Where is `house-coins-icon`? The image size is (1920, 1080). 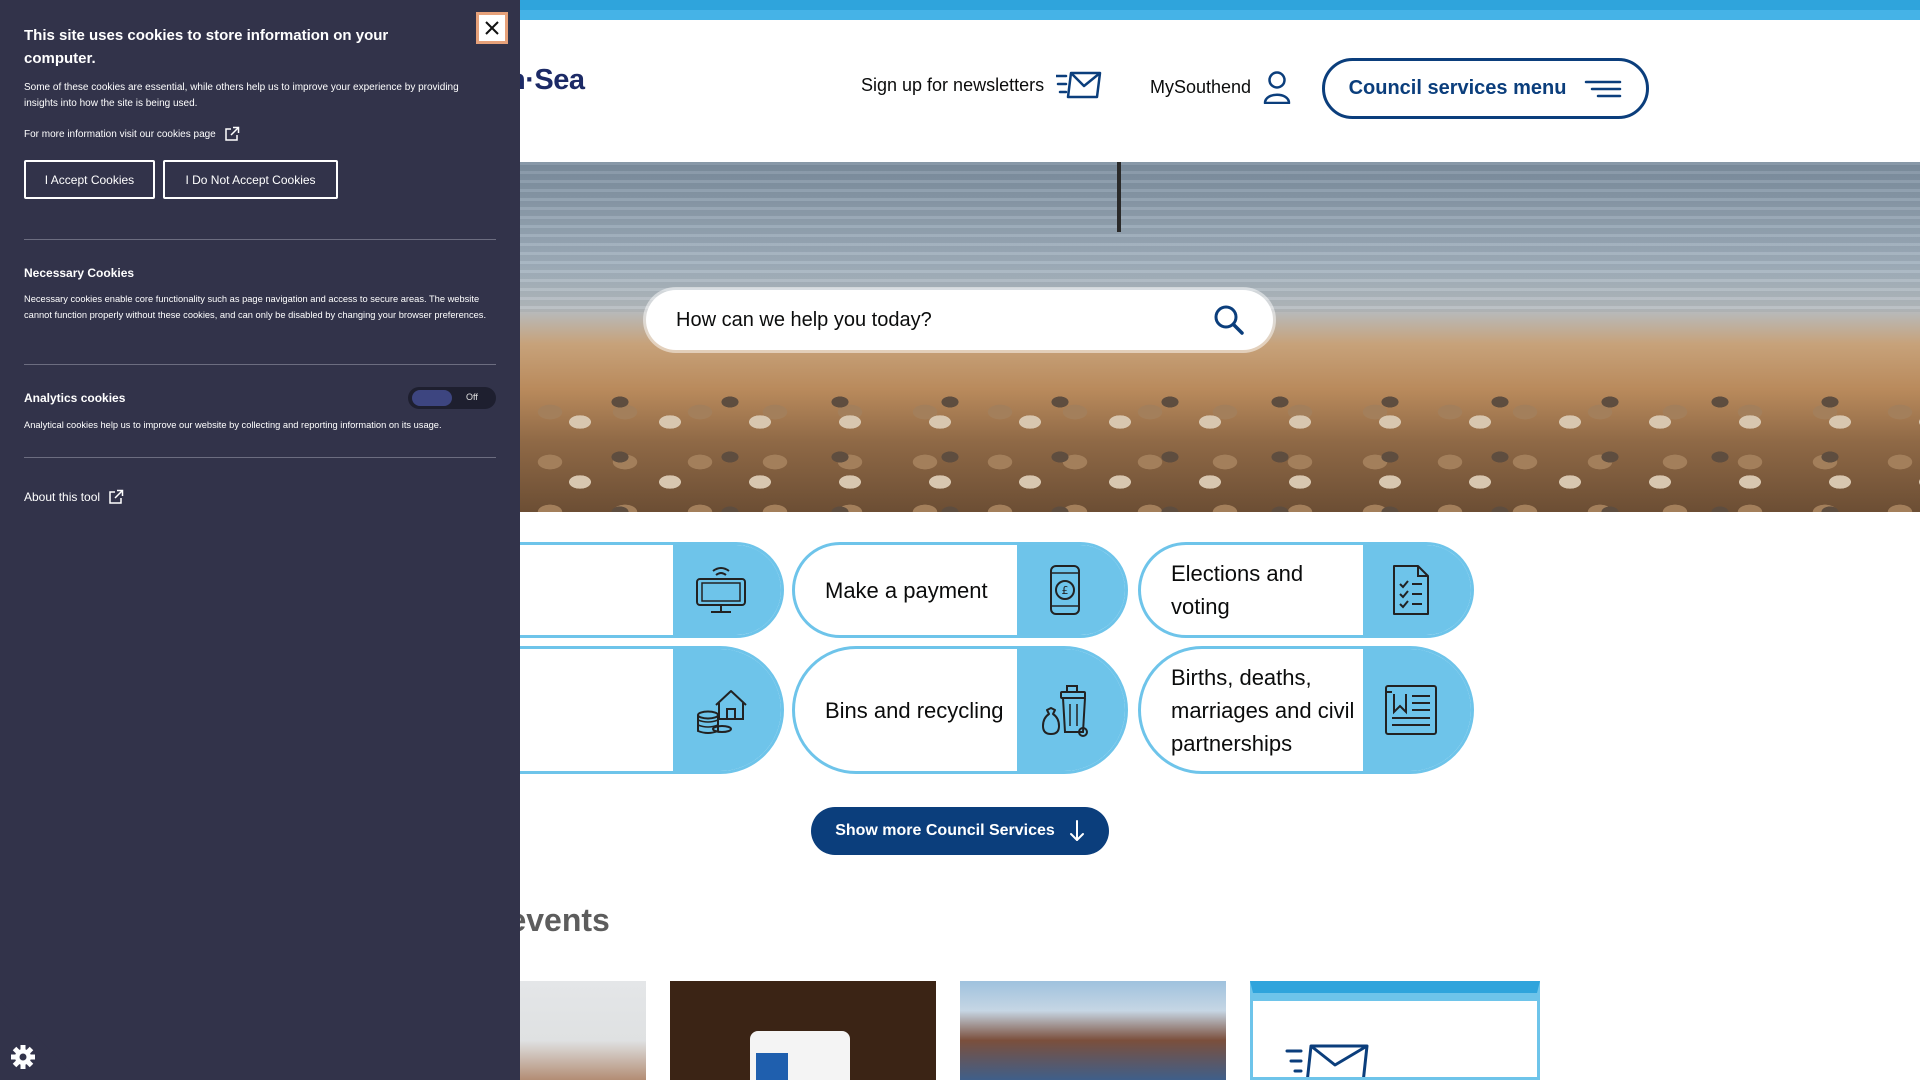 house-coins-icon is located at coordinates (722, 712).